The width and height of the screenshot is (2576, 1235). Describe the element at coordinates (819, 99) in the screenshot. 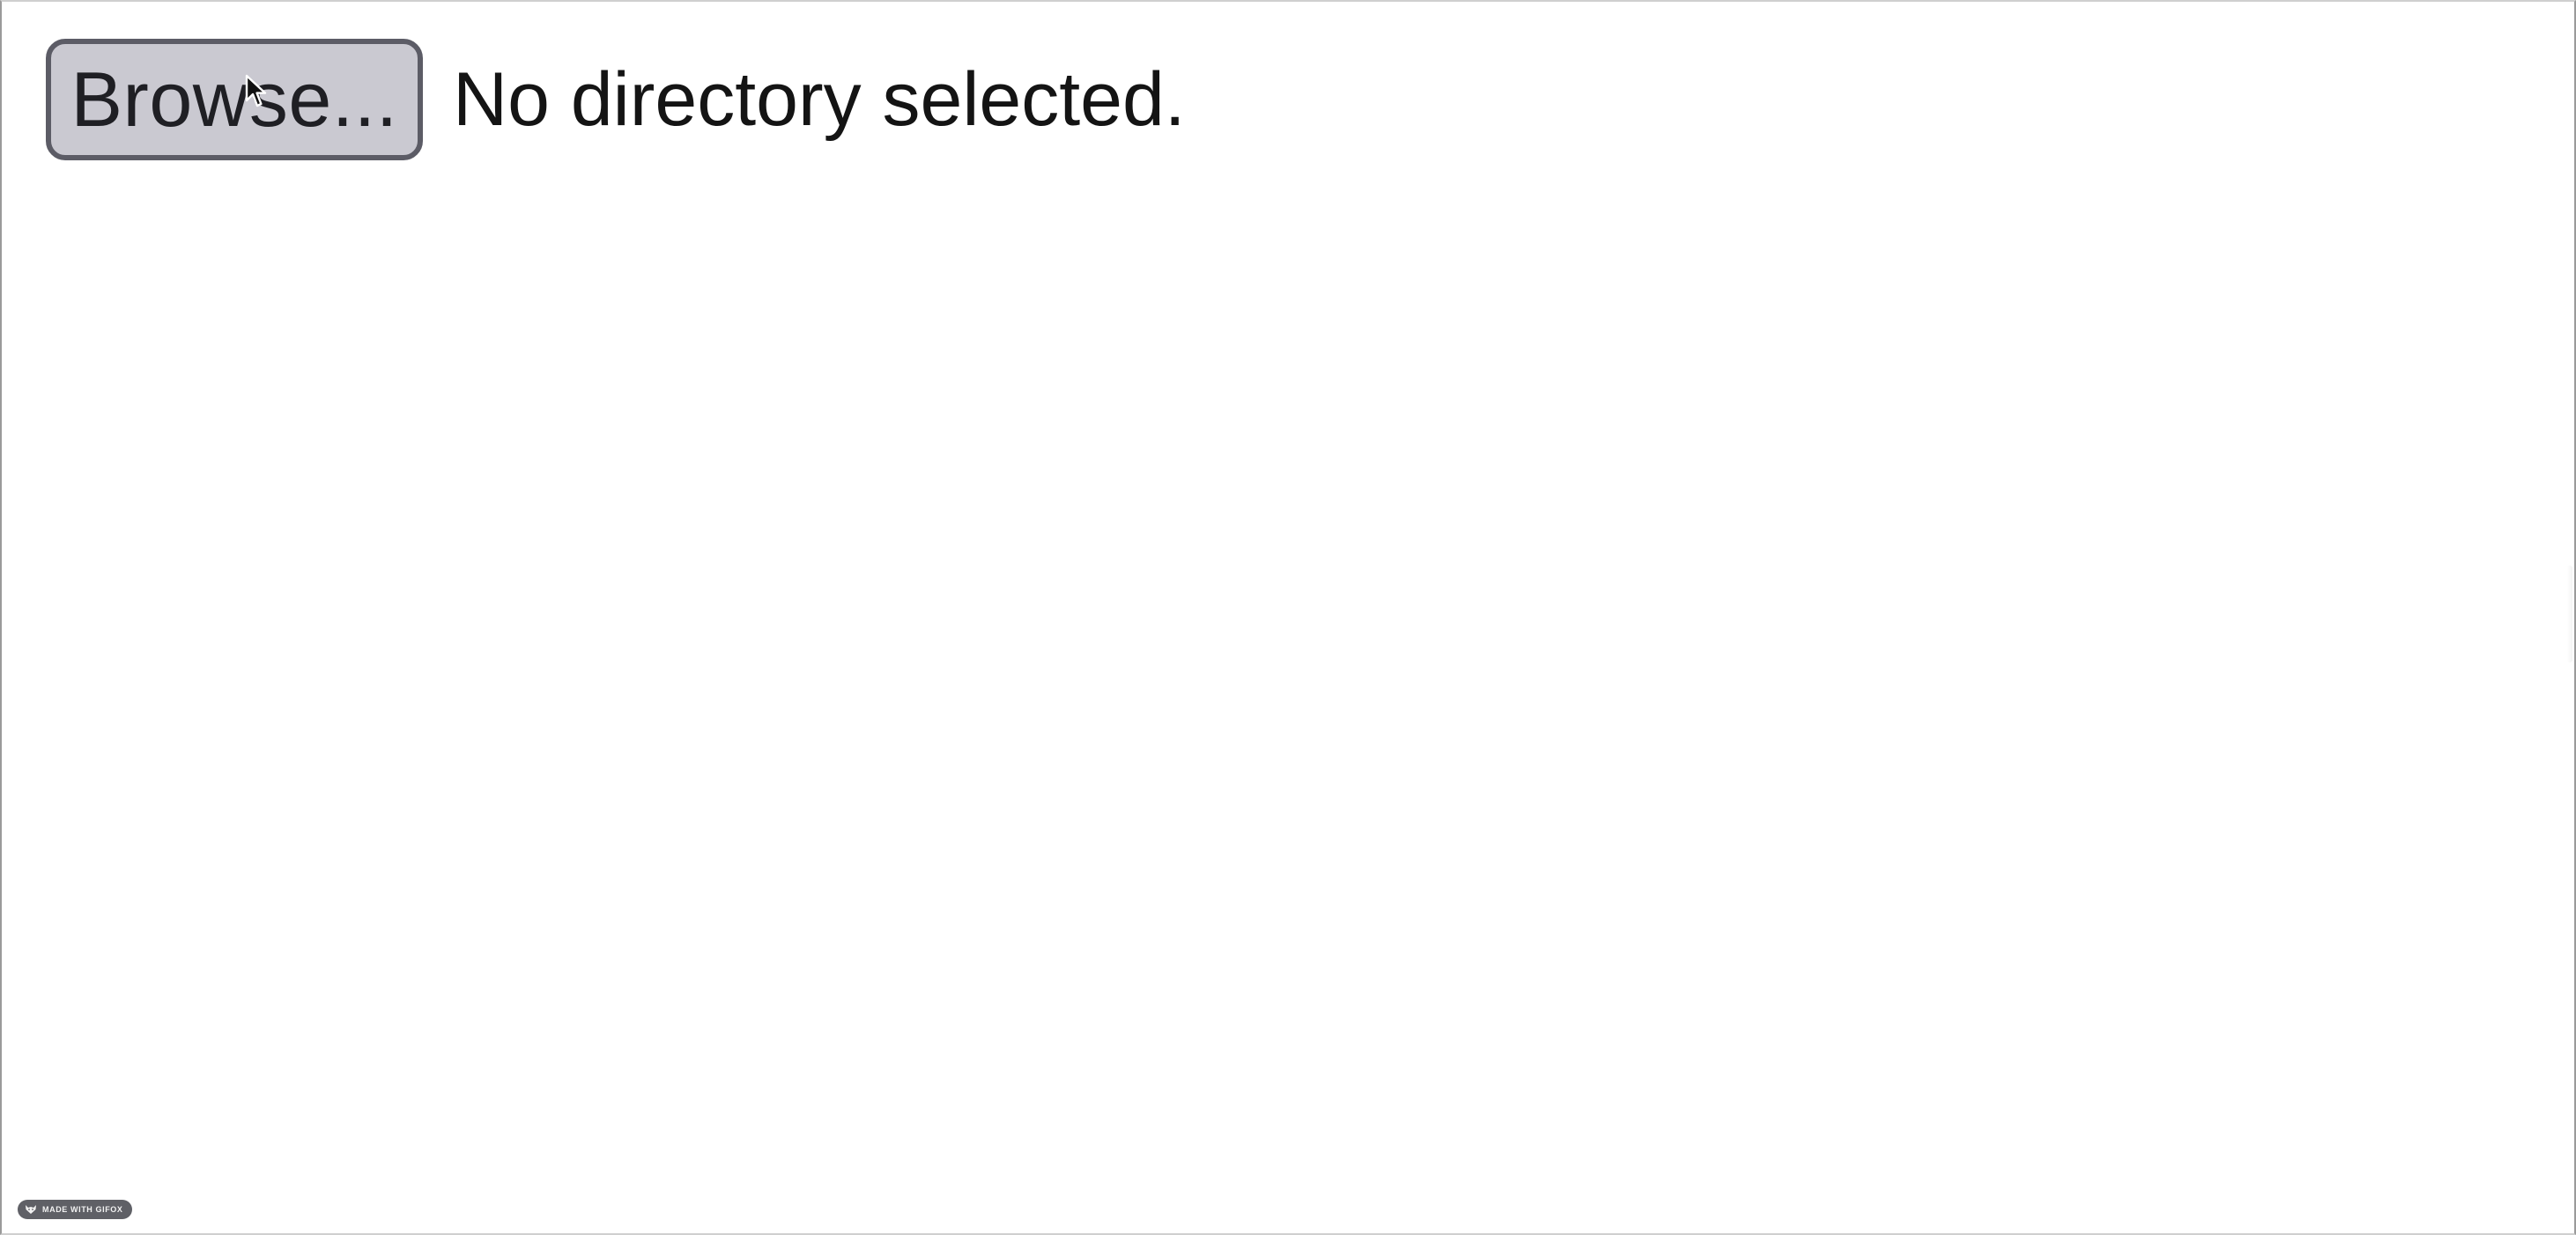

I see `directory-status-text: No directory selected.` at that location.